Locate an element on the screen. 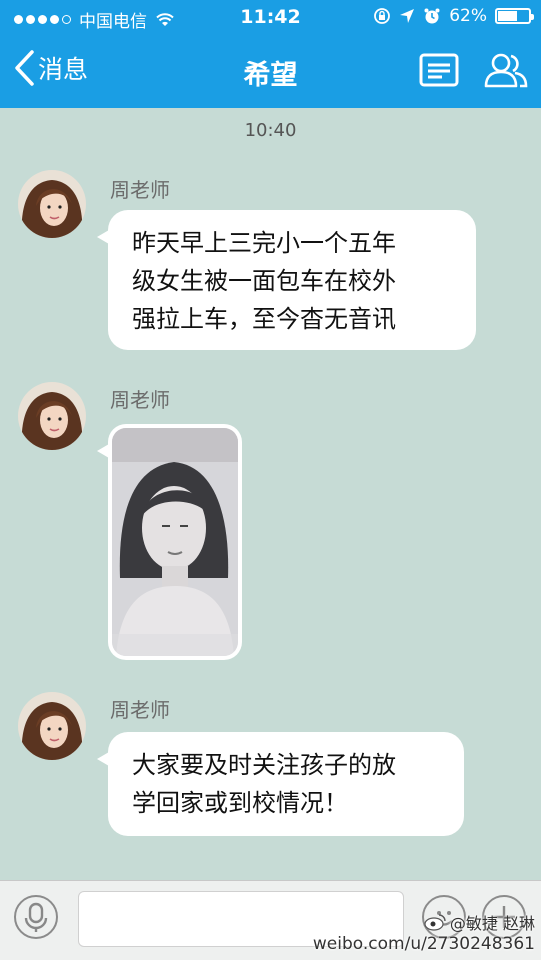  message-line: 级女生被一面包车在校外 is located at coordinates (264, 281).